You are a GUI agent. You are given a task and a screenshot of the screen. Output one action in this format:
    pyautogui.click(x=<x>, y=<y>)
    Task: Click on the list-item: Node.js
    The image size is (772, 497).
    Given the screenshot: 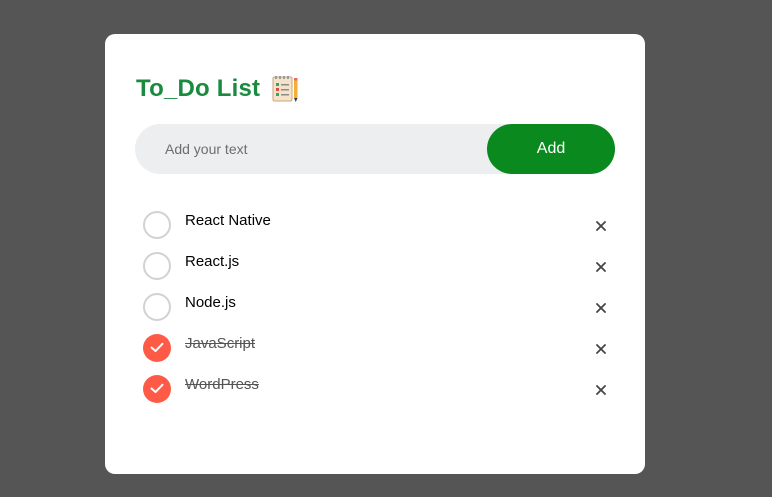 What is the action you would take?
    pyautogui.click(x=378, y=308)
    